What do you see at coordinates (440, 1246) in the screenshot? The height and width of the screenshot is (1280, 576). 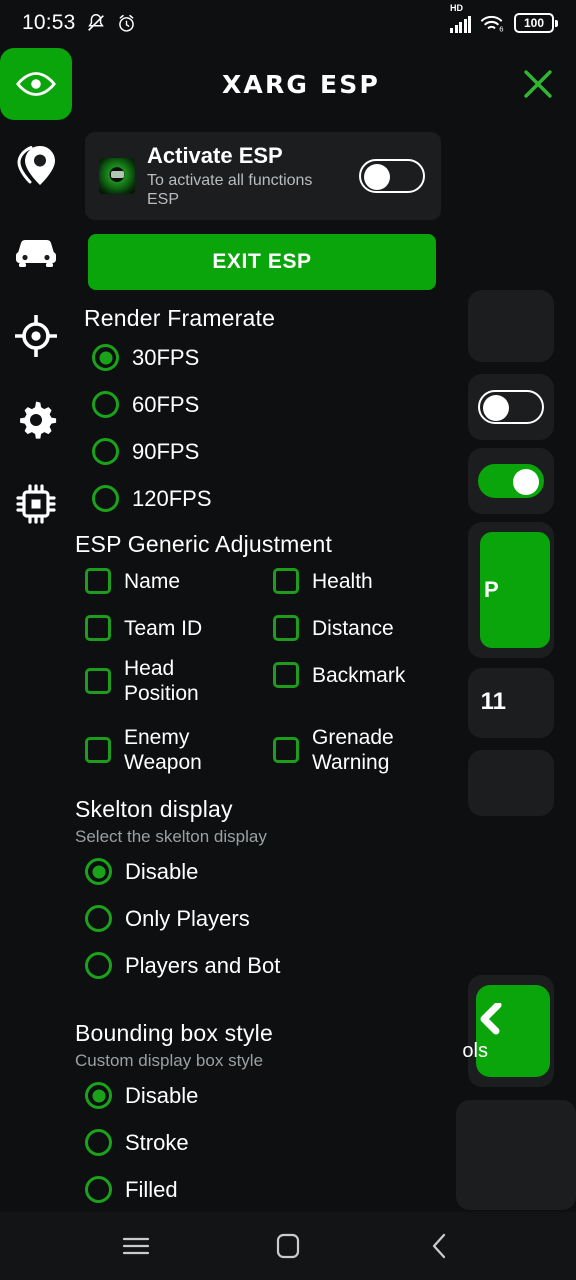 I see `back-button` at bounding box center [440, 1246].